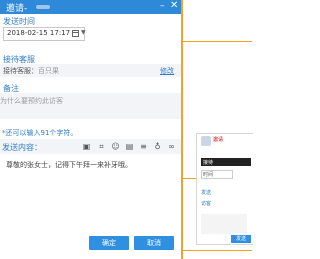  What do you see at coordinates (109, 243) in the screenshot?
I see `confirm-button: 确定` at bounding box center [109, 243].